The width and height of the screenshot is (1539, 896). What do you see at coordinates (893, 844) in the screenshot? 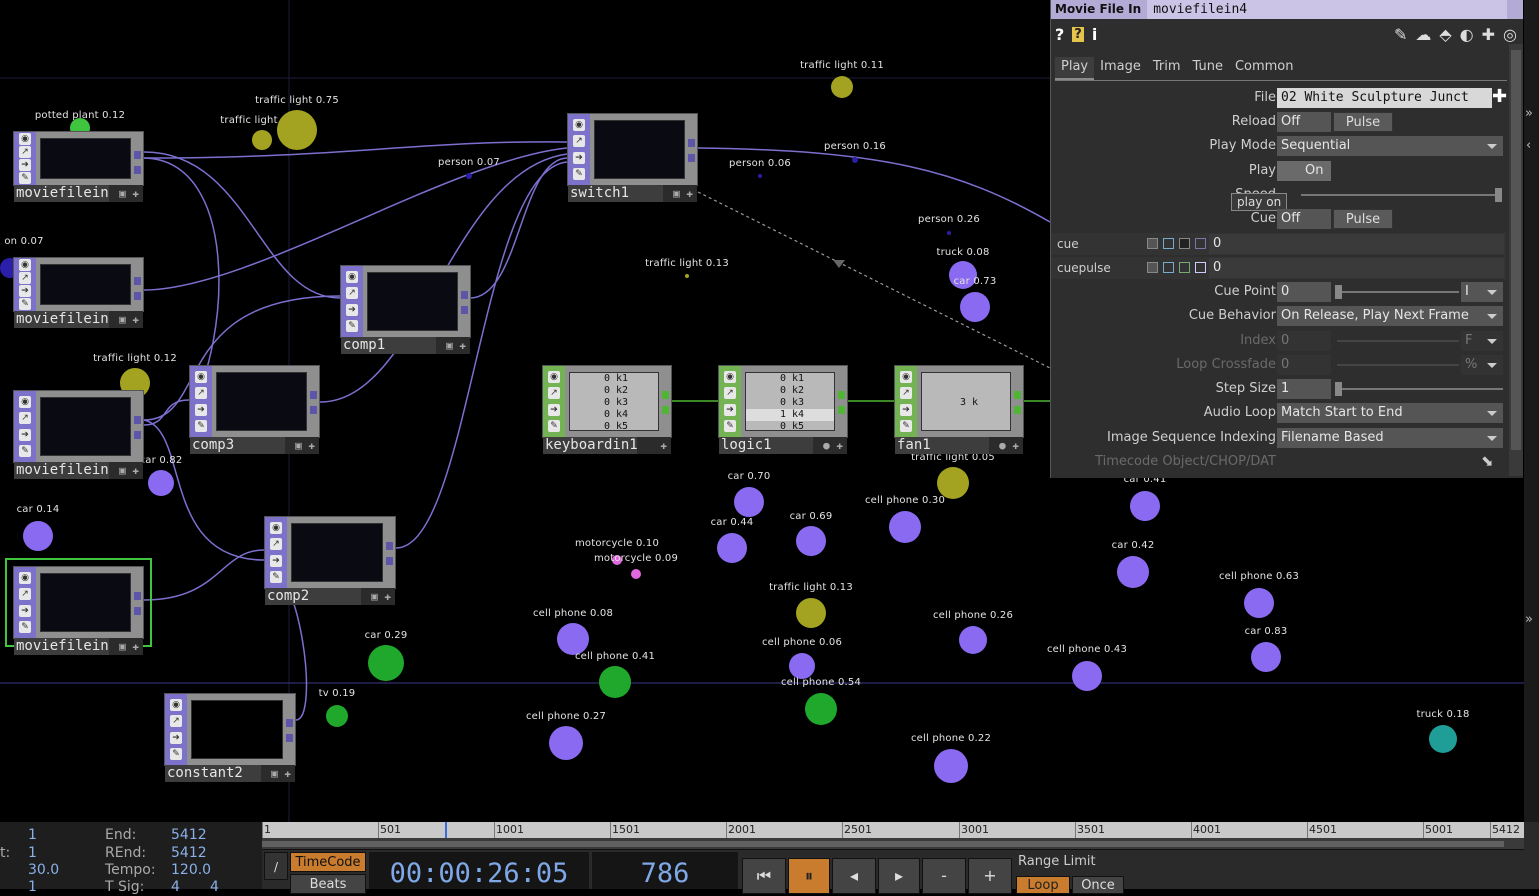
I see `timeline-scrollbar` at bounding box center [893, 844].